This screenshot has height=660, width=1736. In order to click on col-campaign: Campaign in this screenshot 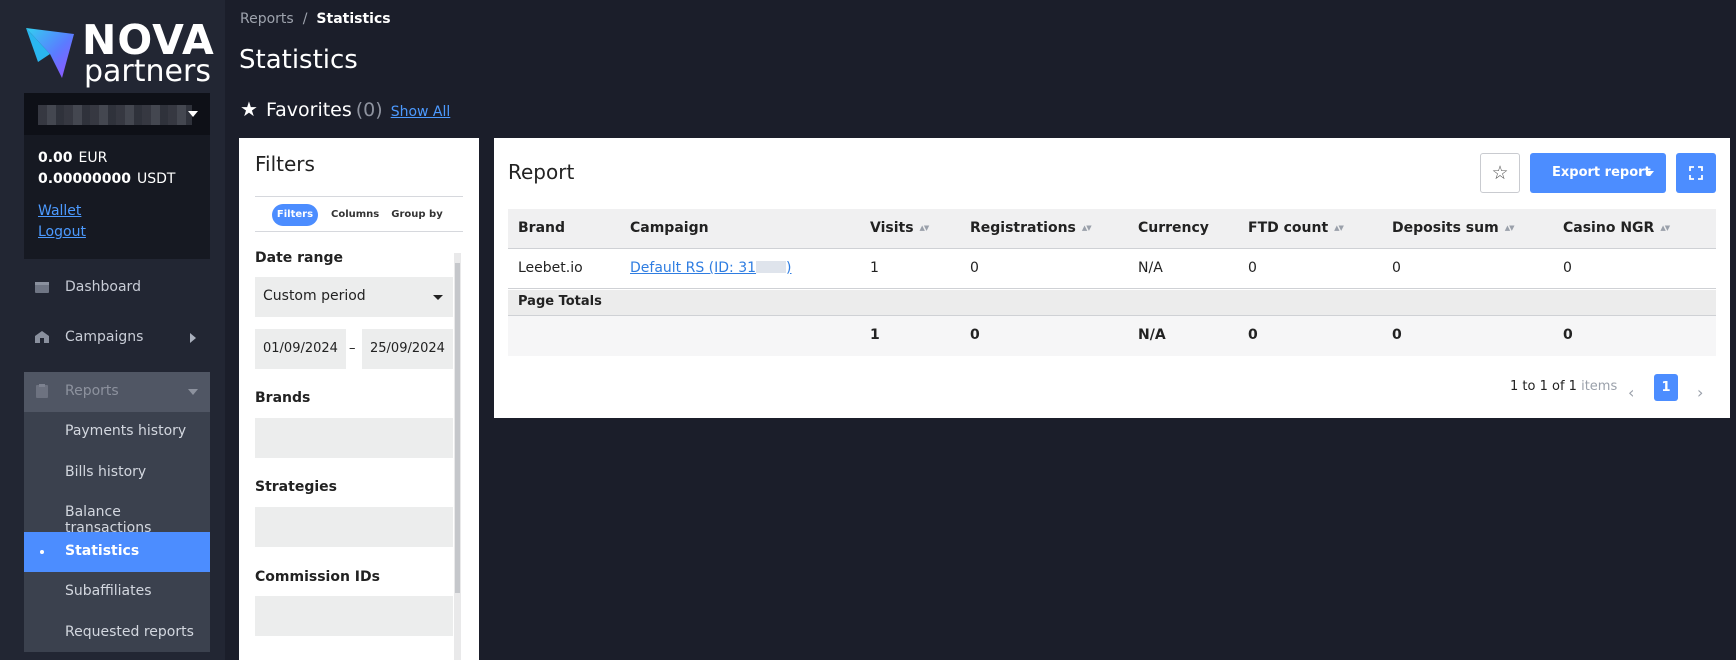, I will do `click(669, 228)`.